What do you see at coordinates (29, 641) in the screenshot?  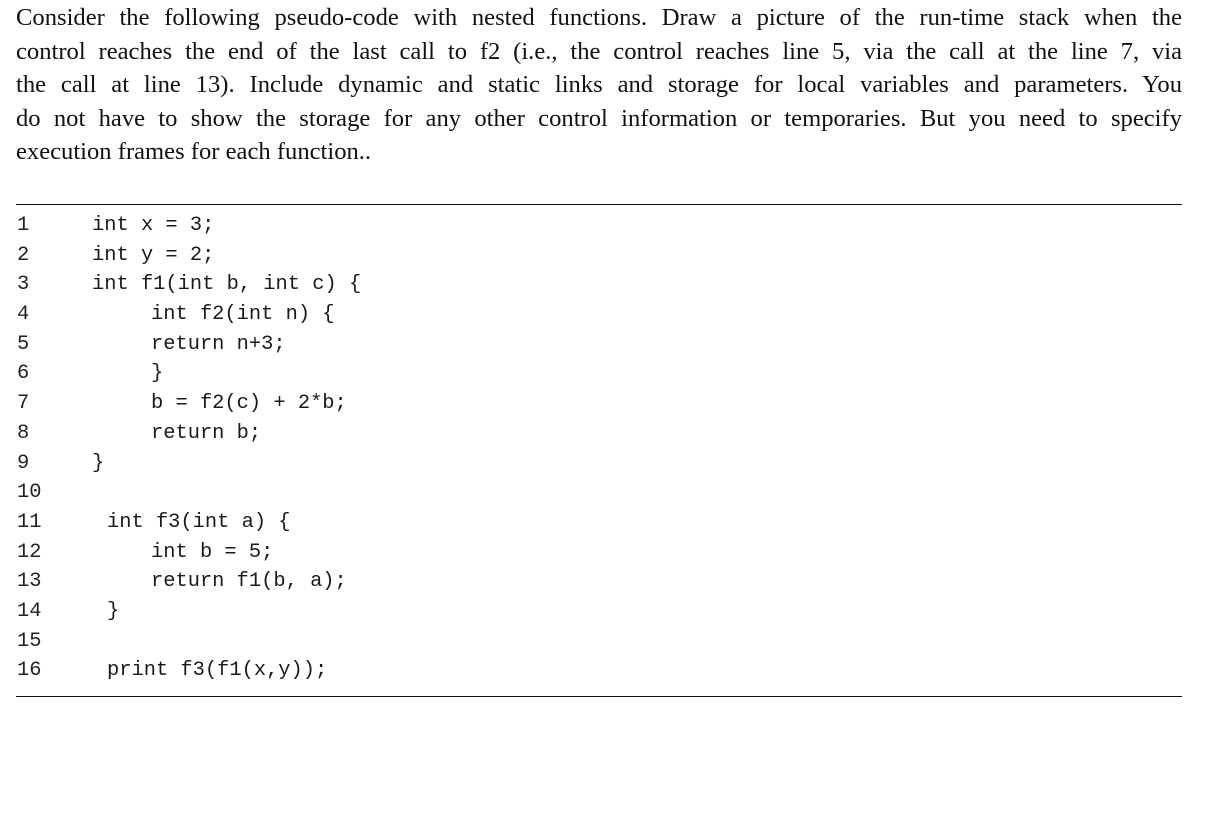 I see `line-number: 15` at bounding box center [29, 641].